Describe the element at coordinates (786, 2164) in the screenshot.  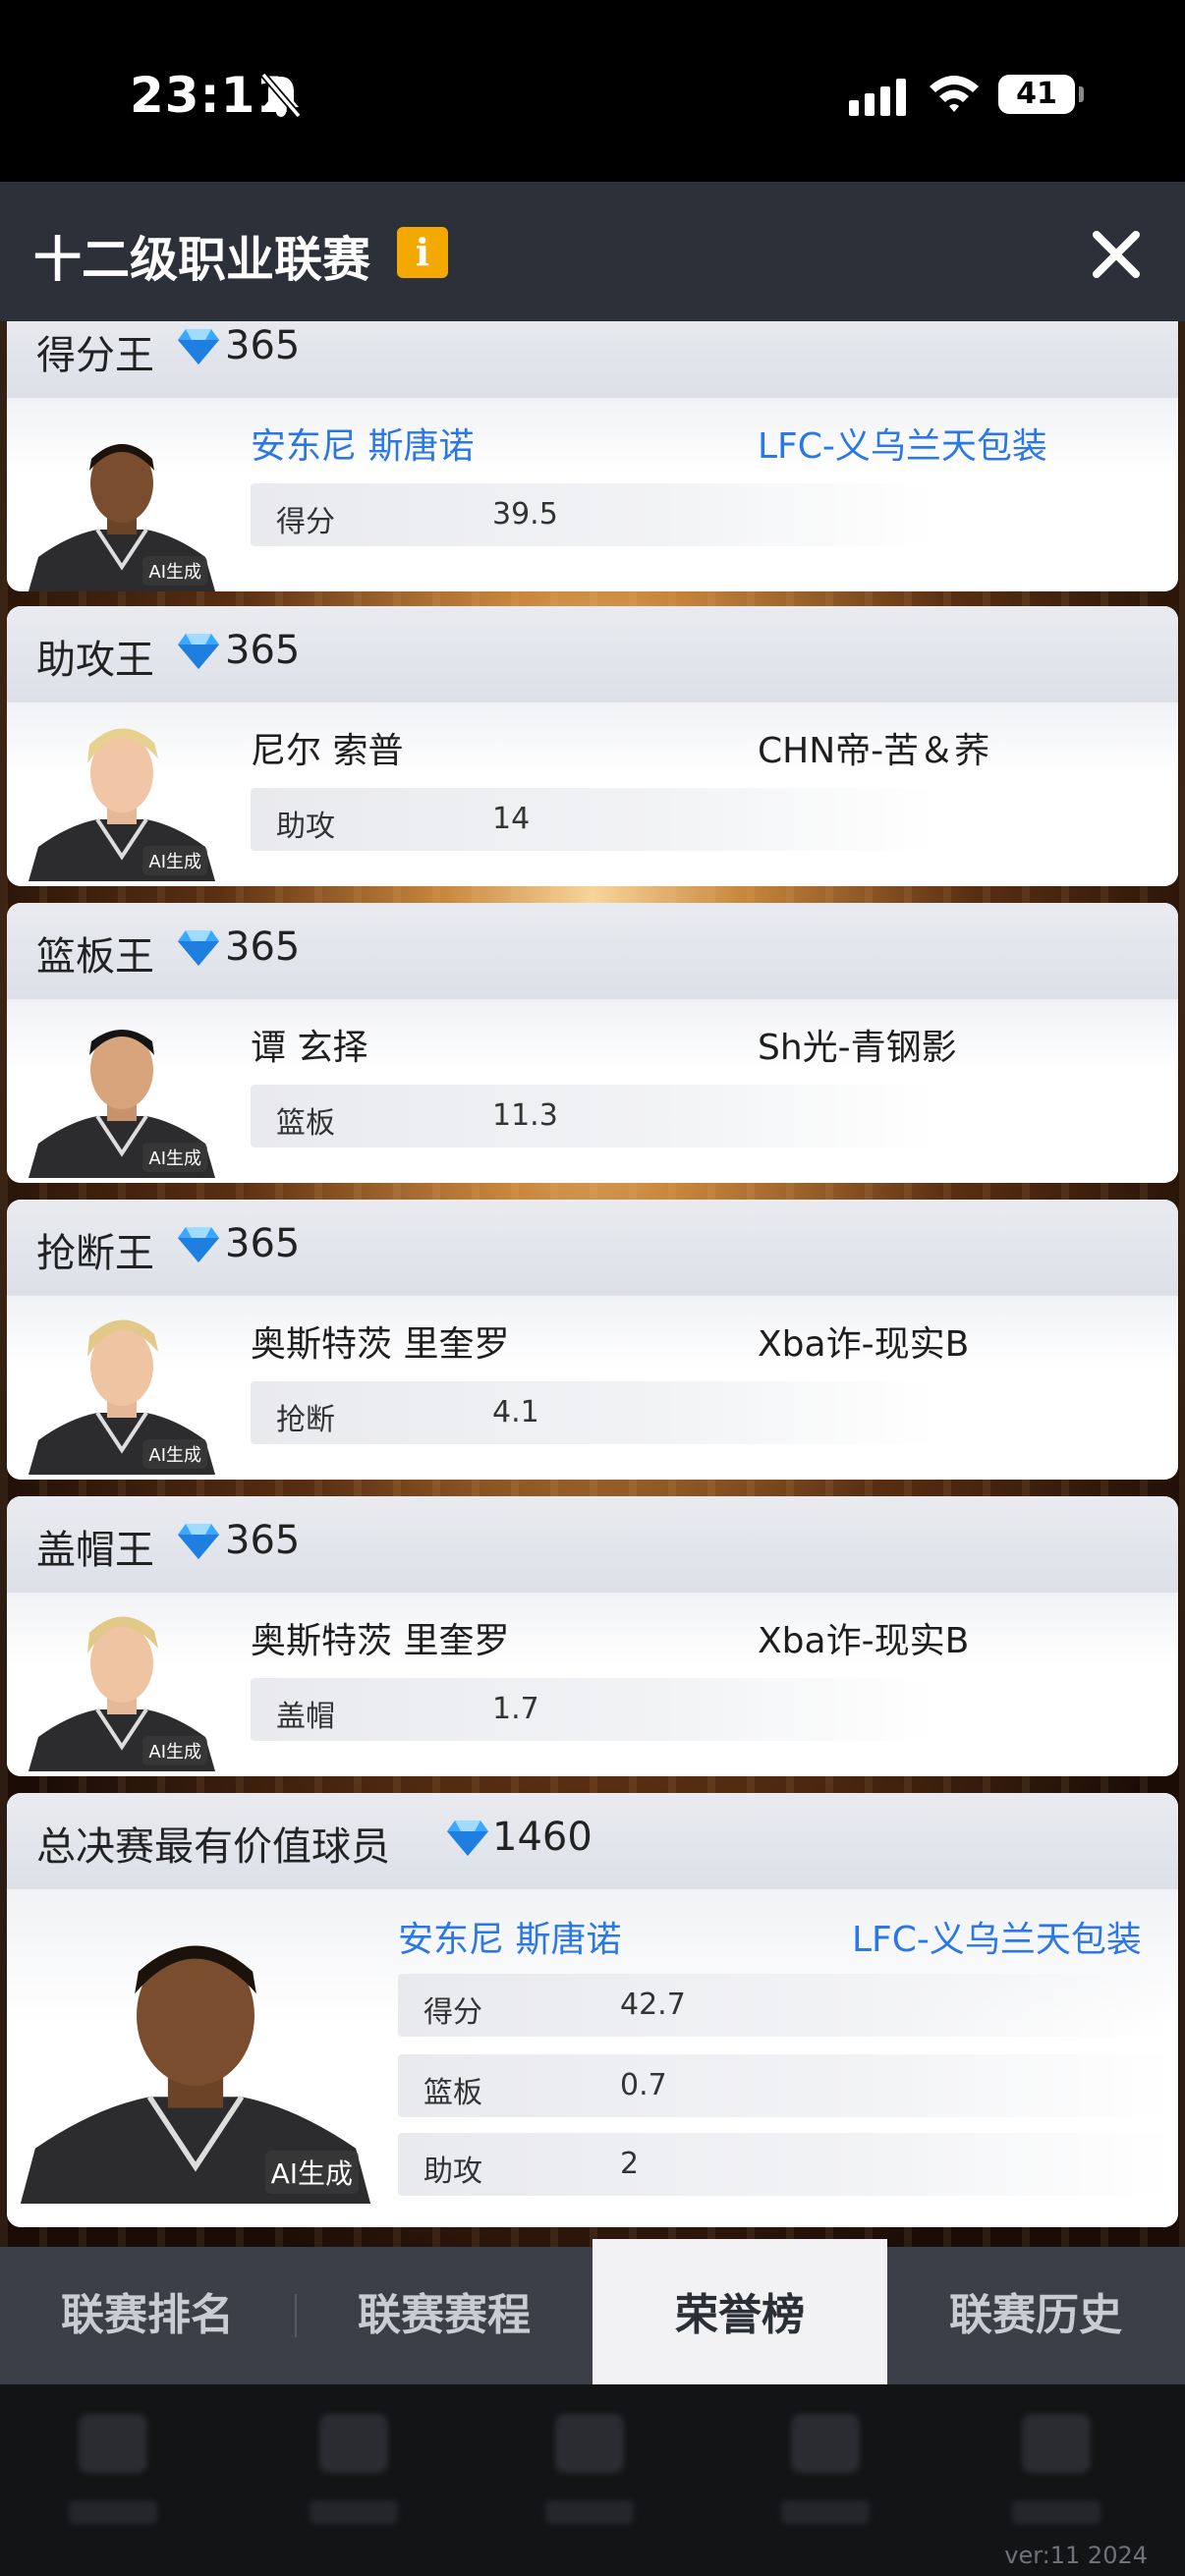
I see `stat-row: 助攻 2` at that location.